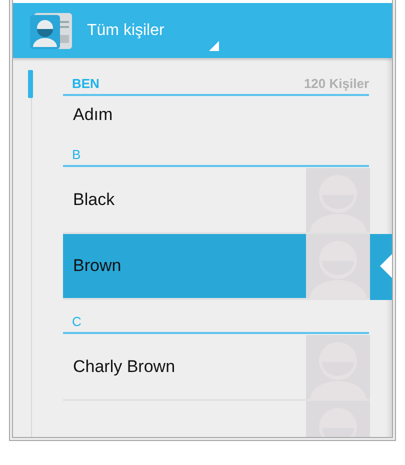 The height and width of the screenshot is (465, 405). What do you see at coordinates (30, 84) in the screenshot?
I see `scroll-thumb` at bounding box center [30, 84].